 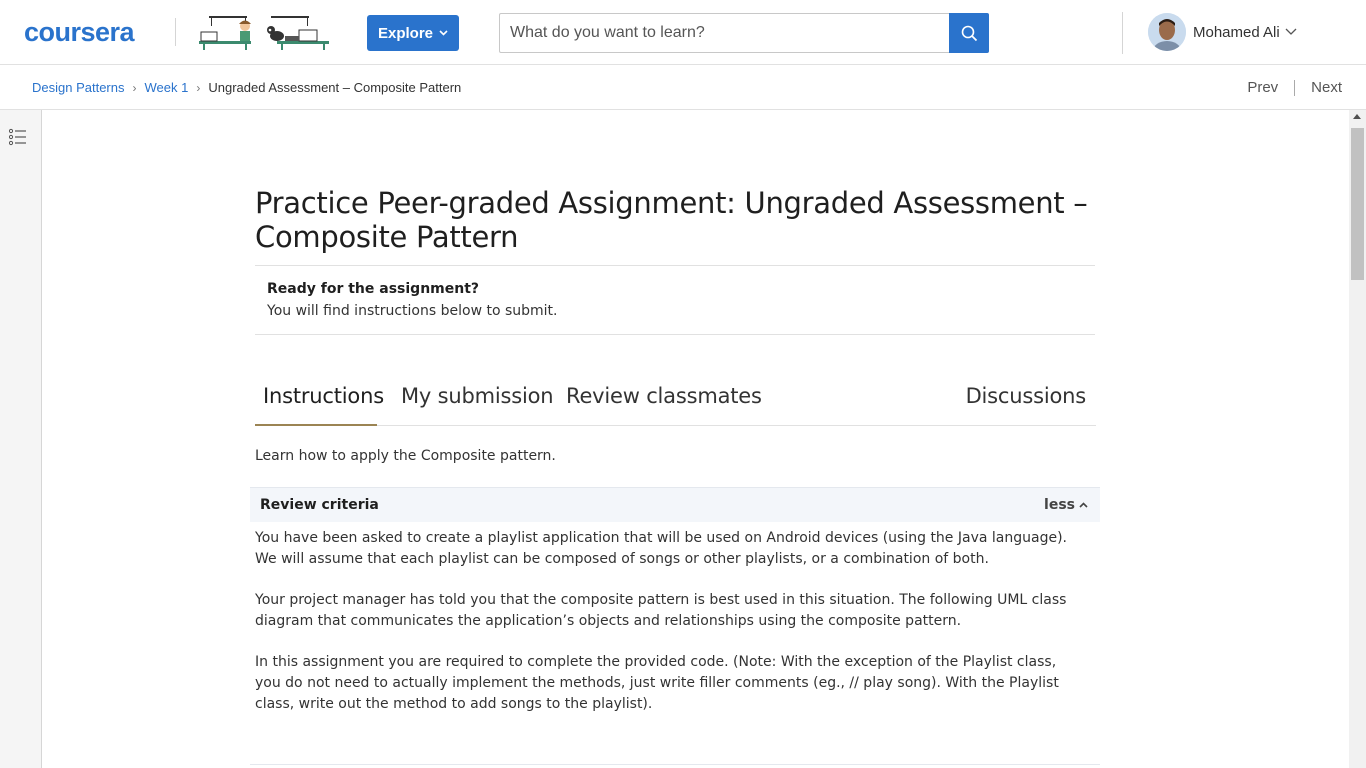 I want to click on breadcrumb-current: Ungraded Assessment – Composite Pattern, so click(x=335, y=87).